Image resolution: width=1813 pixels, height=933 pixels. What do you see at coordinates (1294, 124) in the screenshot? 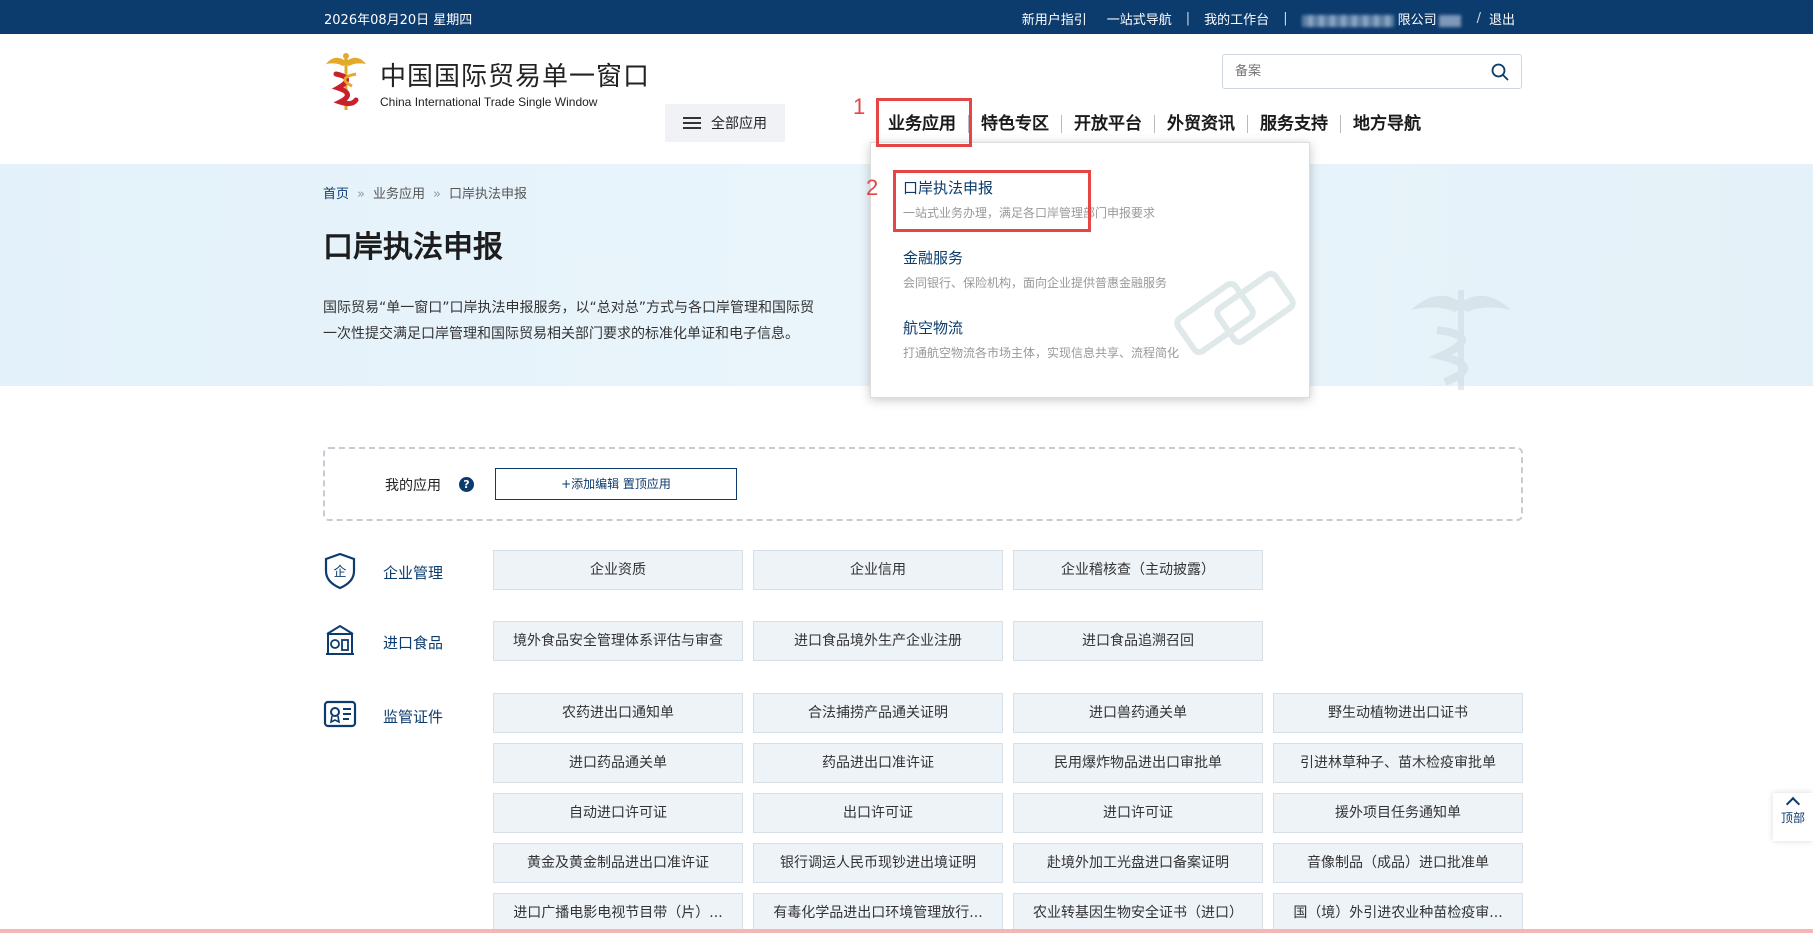
I see `nav-service-support: 服务支持` at bounding box center [1294, 124].